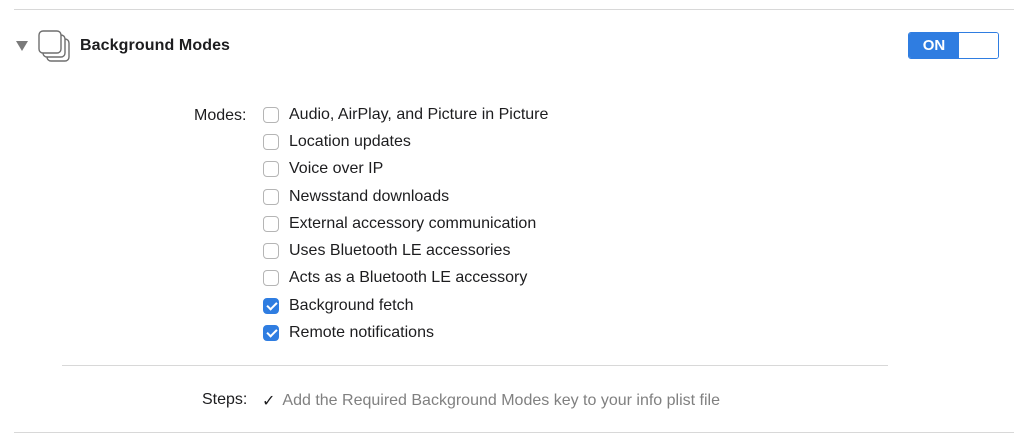 Image resolution: width=1024 pixels, height=439 pixels. I want to click on toggle-on-label: ON, so click(934, 45).